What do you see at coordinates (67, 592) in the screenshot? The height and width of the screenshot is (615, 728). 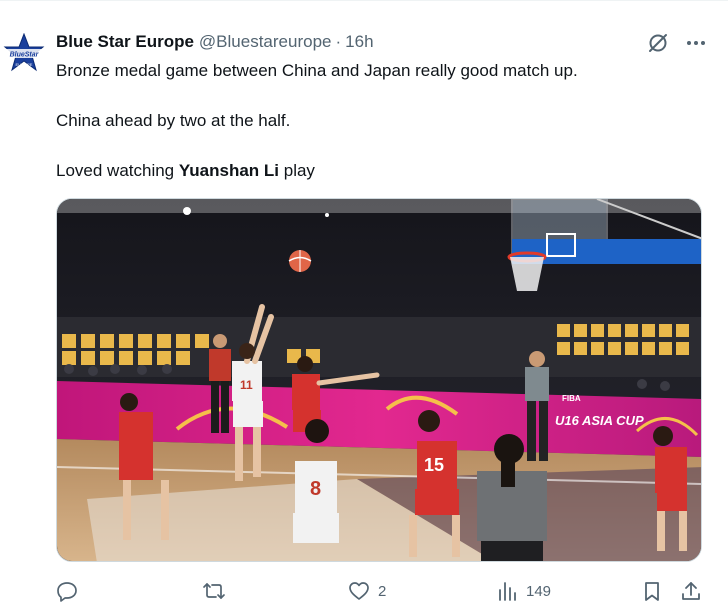 I see `reply-icon` at bounding box center [67, 592].